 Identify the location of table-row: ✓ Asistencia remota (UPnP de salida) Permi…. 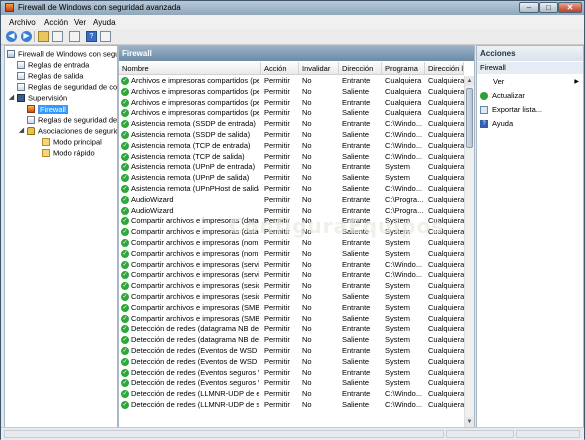
(291, 178).